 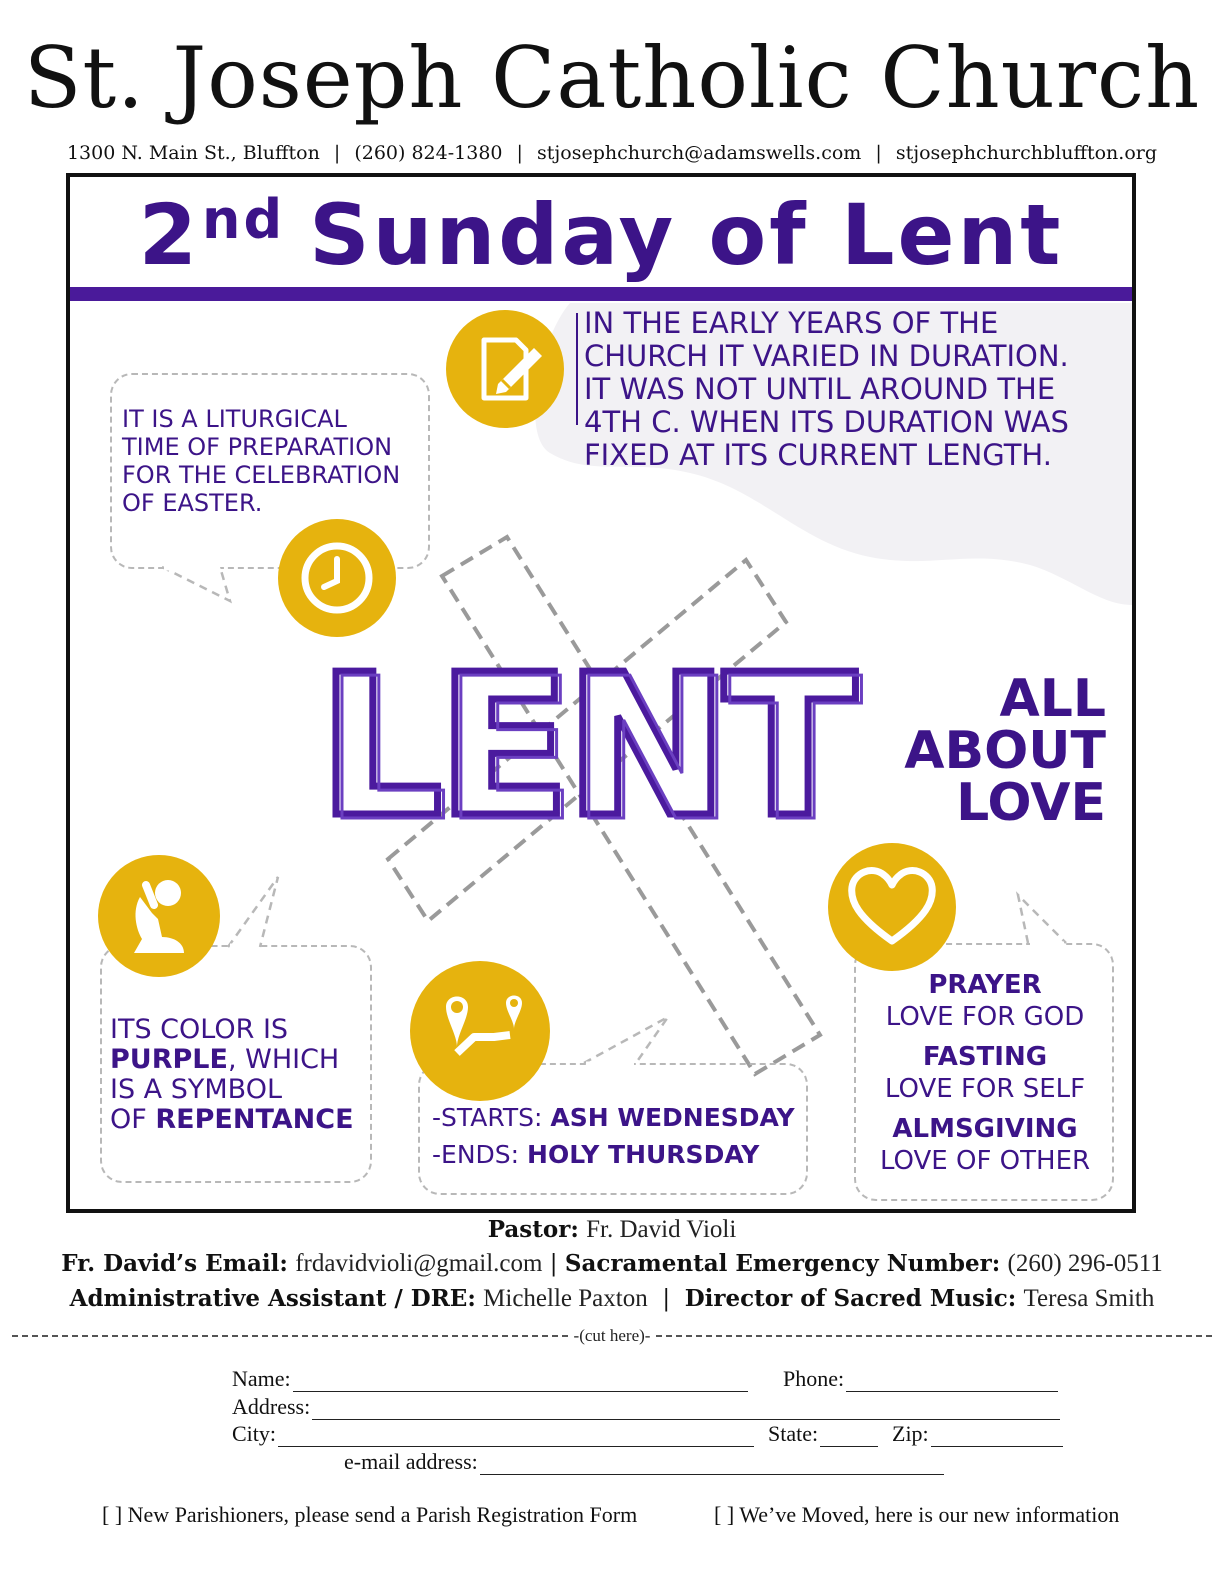 I want to click on phone-field: Phone:, so click(x=921, y=1379).